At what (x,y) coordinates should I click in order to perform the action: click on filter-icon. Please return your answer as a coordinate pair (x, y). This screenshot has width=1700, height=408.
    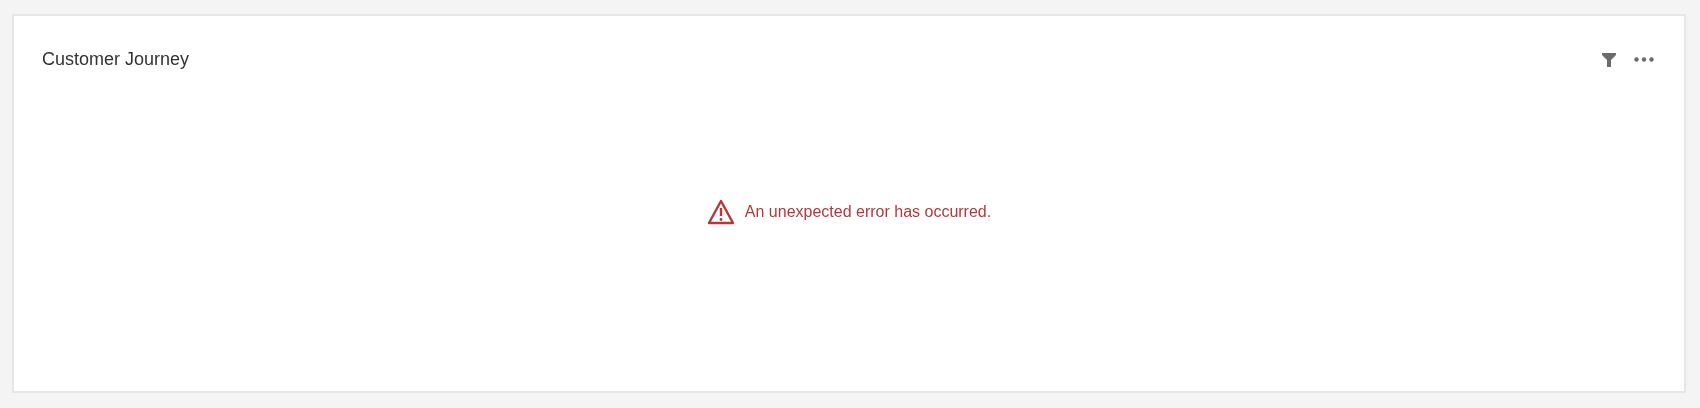
    Looking at the image, I should click on (1609, 59).